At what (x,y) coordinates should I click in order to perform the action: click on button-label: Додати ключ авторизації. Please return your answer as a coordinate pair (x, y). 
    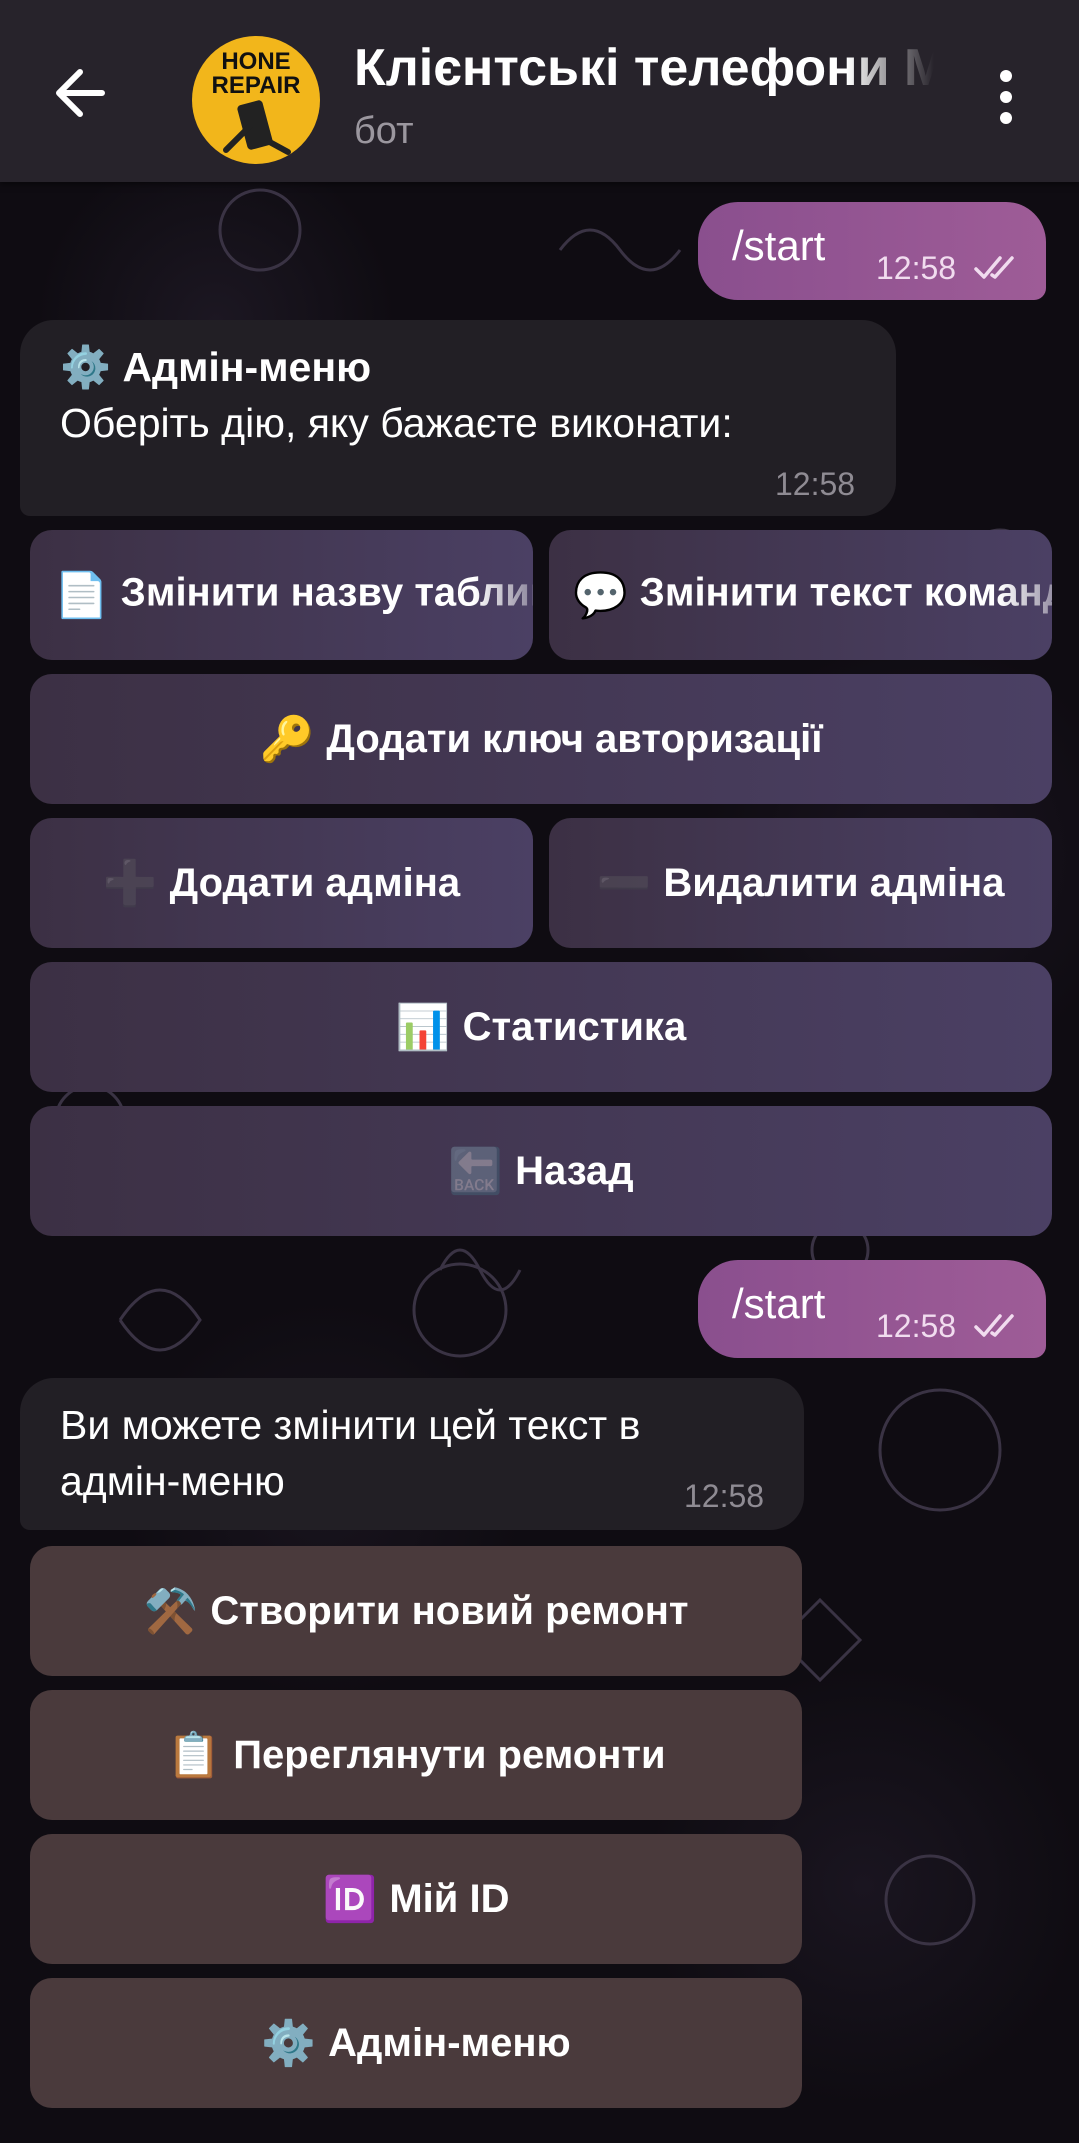
    Looking at the image, I should click on (574, 738).